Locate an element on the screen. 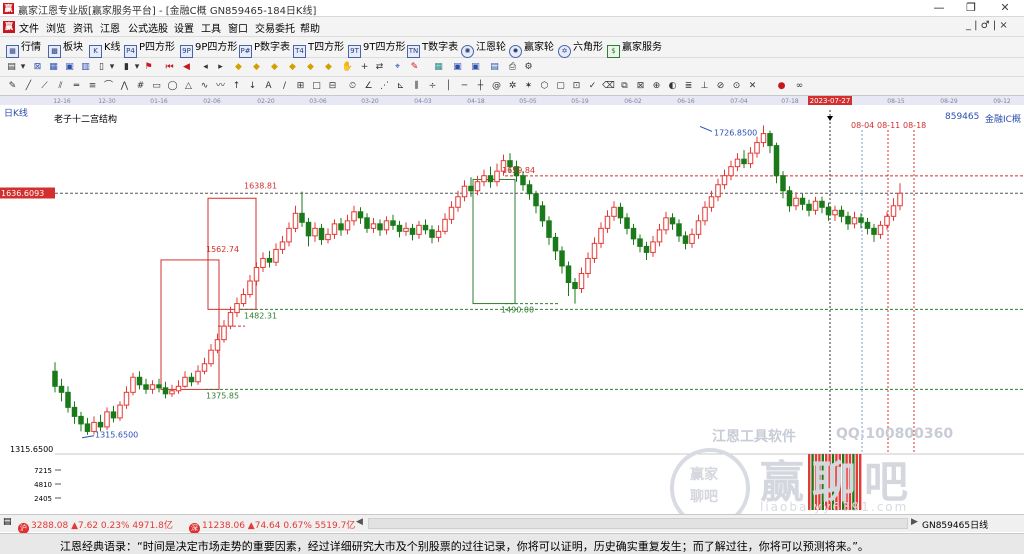  next-small-icon: ▸ is located at coordinates (220, 67).